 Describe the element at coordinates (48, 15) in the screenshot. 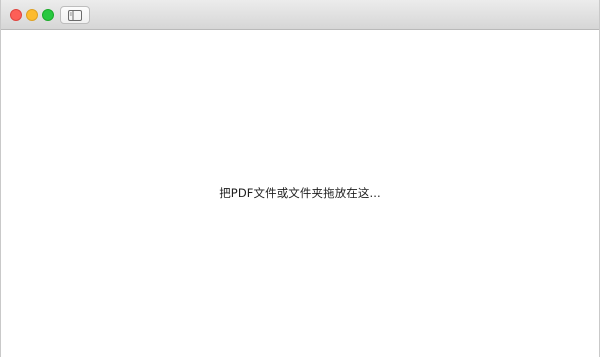

I see `zoom-window-button` at that location.